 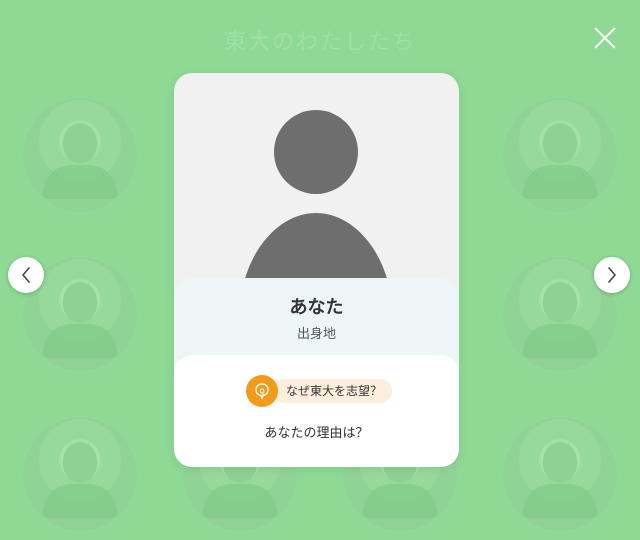 I want to click on background-title: 東大のわたしたち, so click(x=319, y=42).